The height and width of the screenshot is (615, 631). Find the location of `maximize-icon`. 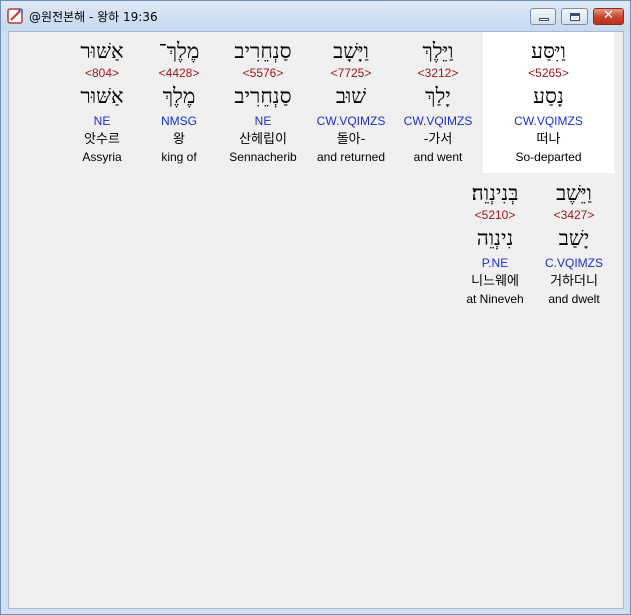

maximize-icon is located at coordinates (575, 17).